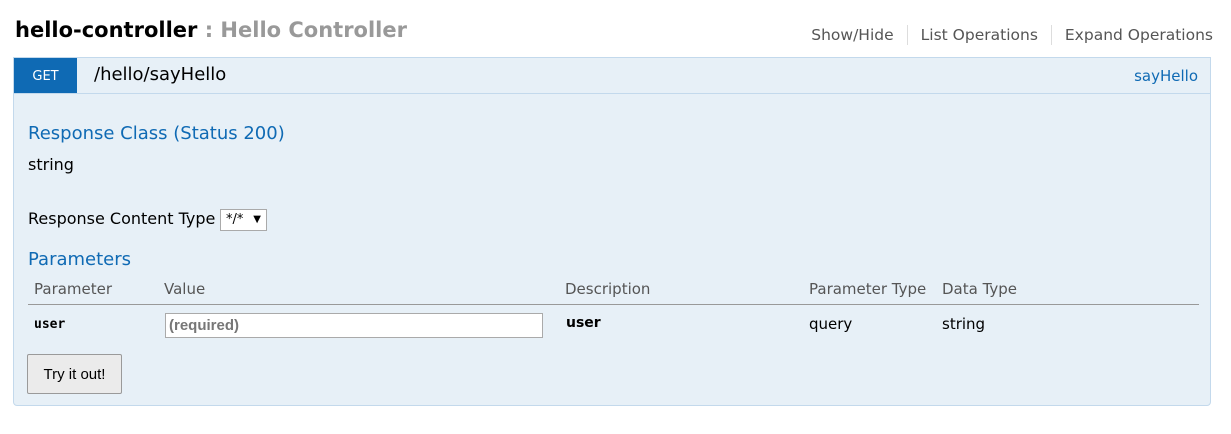 This screenshot has height=434, width=1231. I want to click on operation-path: /hello/sayHello, so click(160, 74).